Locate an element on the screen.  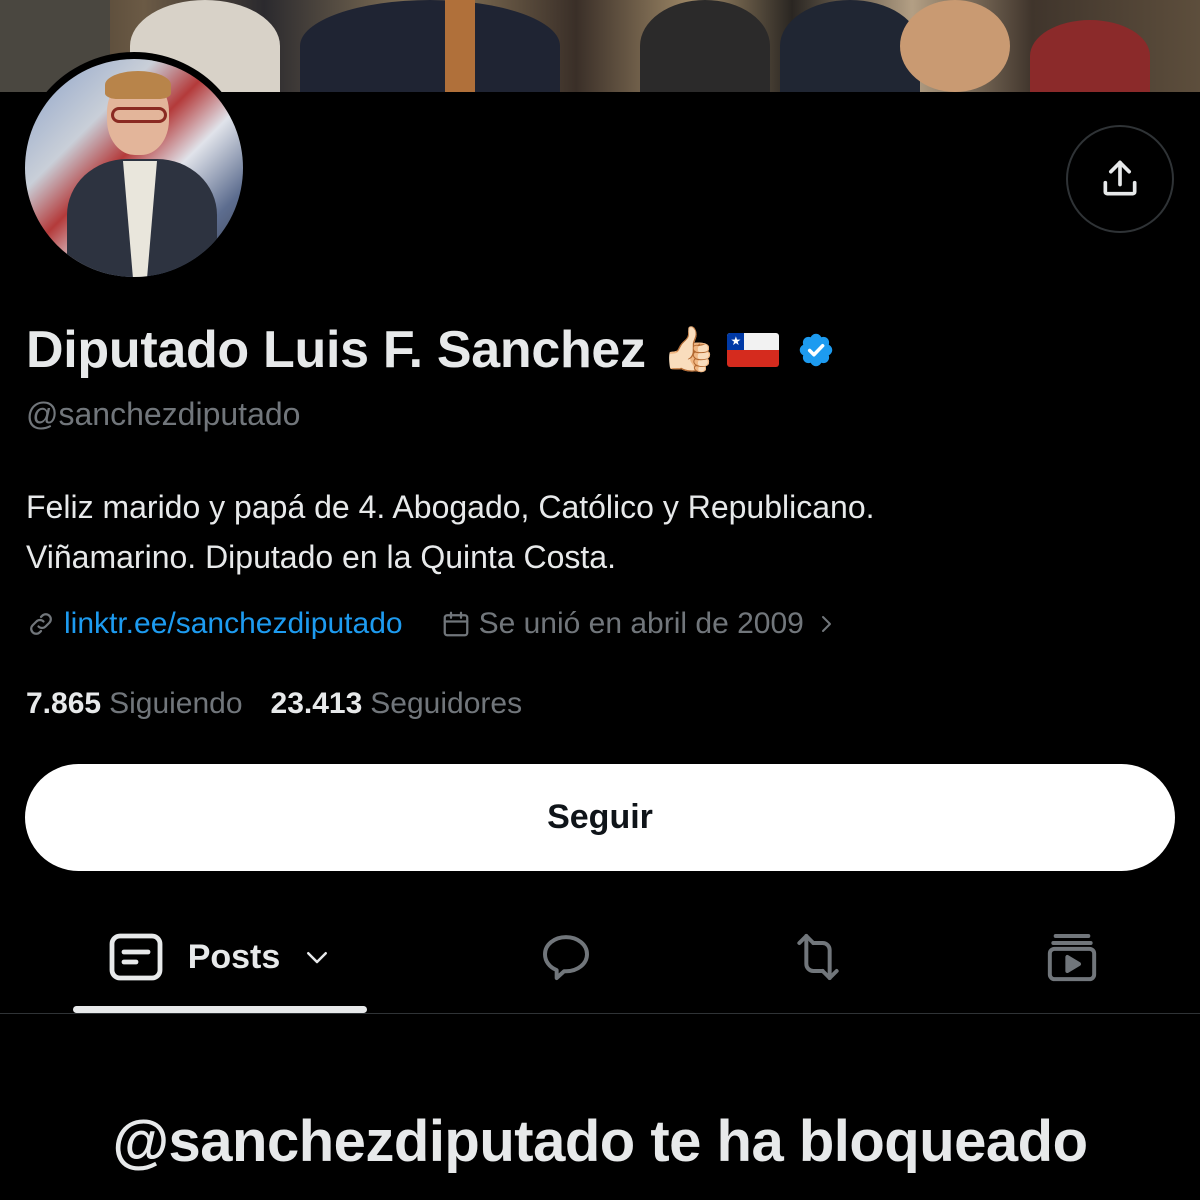
following-count: 7.865 is located at coordinates (64, 703).